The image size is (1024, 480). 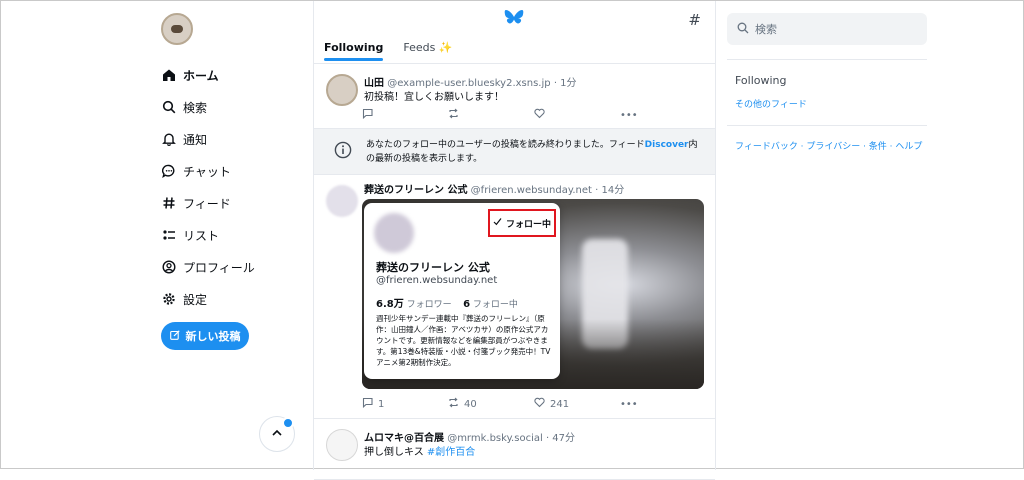 What do you see at coordinates (236, 203) in the screenshot?
I see `nav-feeds: フィード` at bounding box center [236, 203].